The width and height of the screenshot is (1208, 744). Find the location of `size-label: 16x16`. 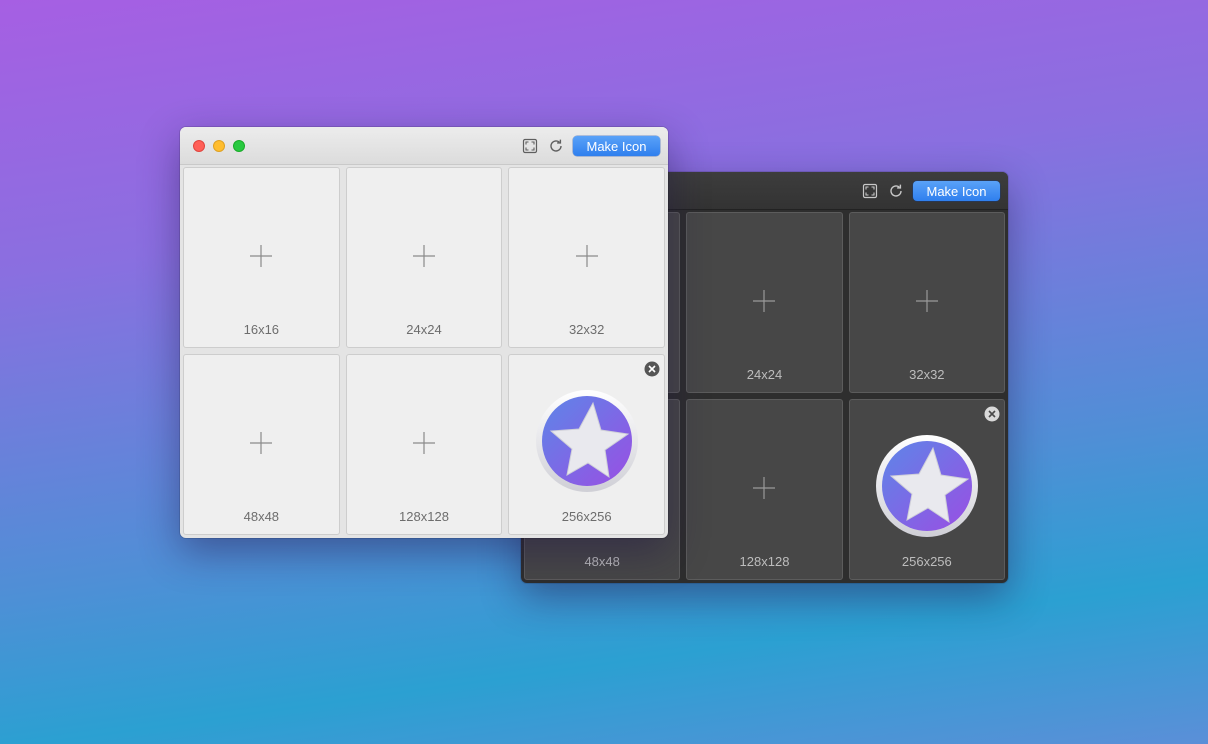

size-label: 16x16 is located at coordinates (261, 329).